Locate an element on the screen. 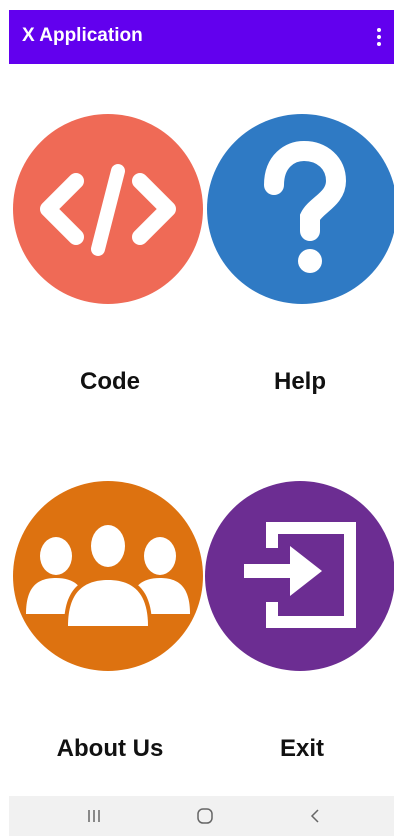 The height and width of the screenshot is (836, 394). code-label: Code is located at coordinates (110, 381).